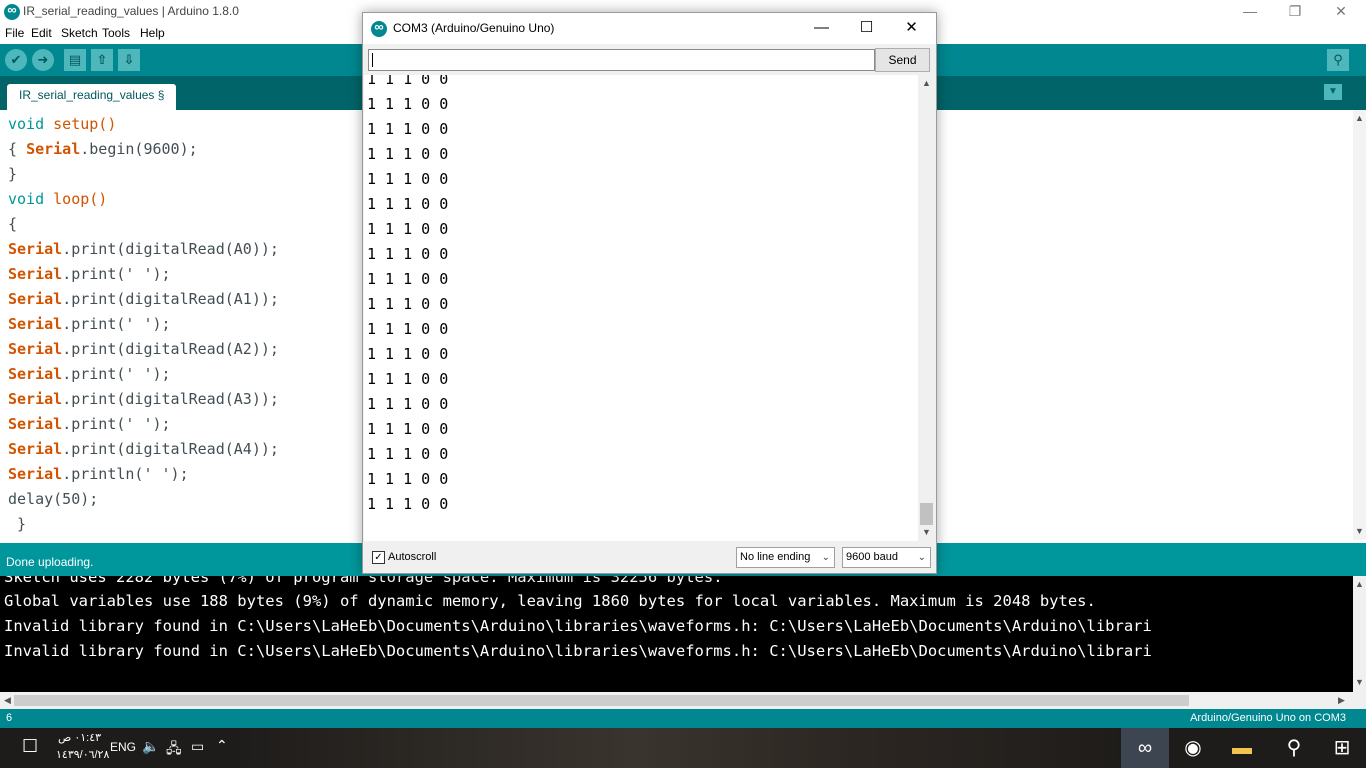 Image resolution: width=1366 pixels, height=768 pixels. Describe the element at coordinates (1342, 748) in the screenshot. I see `start-icon: ⊞` at that location.